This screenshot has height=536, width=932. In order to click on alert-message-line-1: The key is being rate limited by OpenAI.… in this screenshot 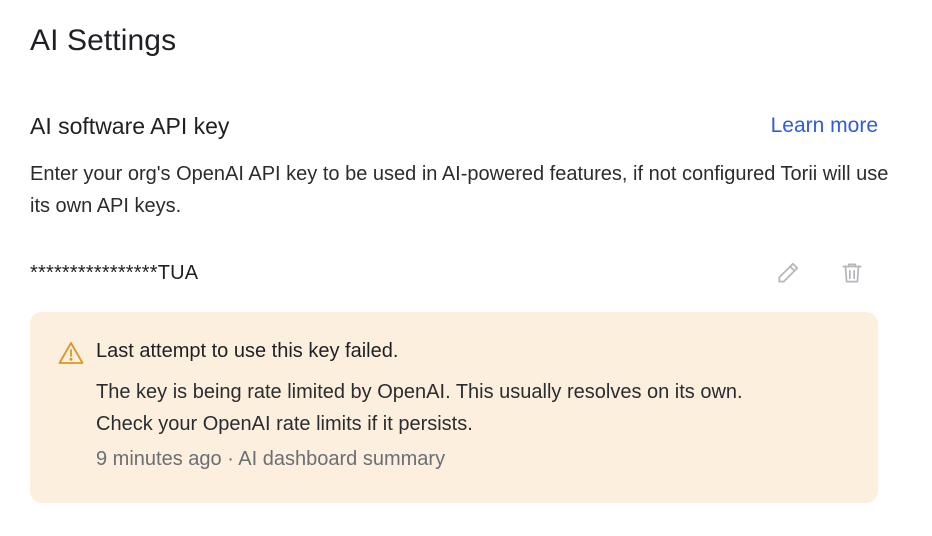, I will do `click(419, 392)`.